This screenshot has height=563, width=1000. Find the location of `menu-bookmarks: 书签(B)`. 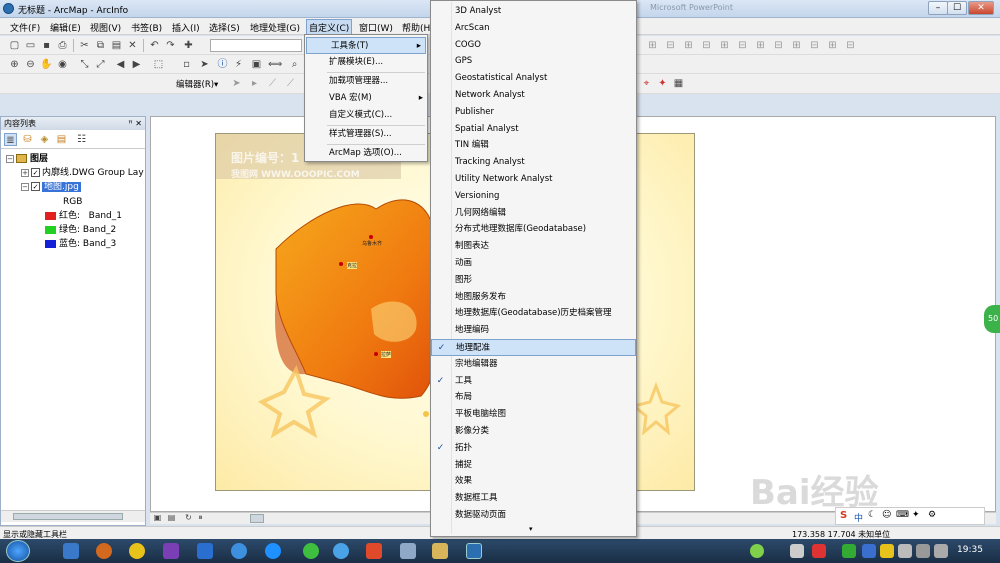

menu-bookmarks: 书签(B) is located at coordinates (146, 27).